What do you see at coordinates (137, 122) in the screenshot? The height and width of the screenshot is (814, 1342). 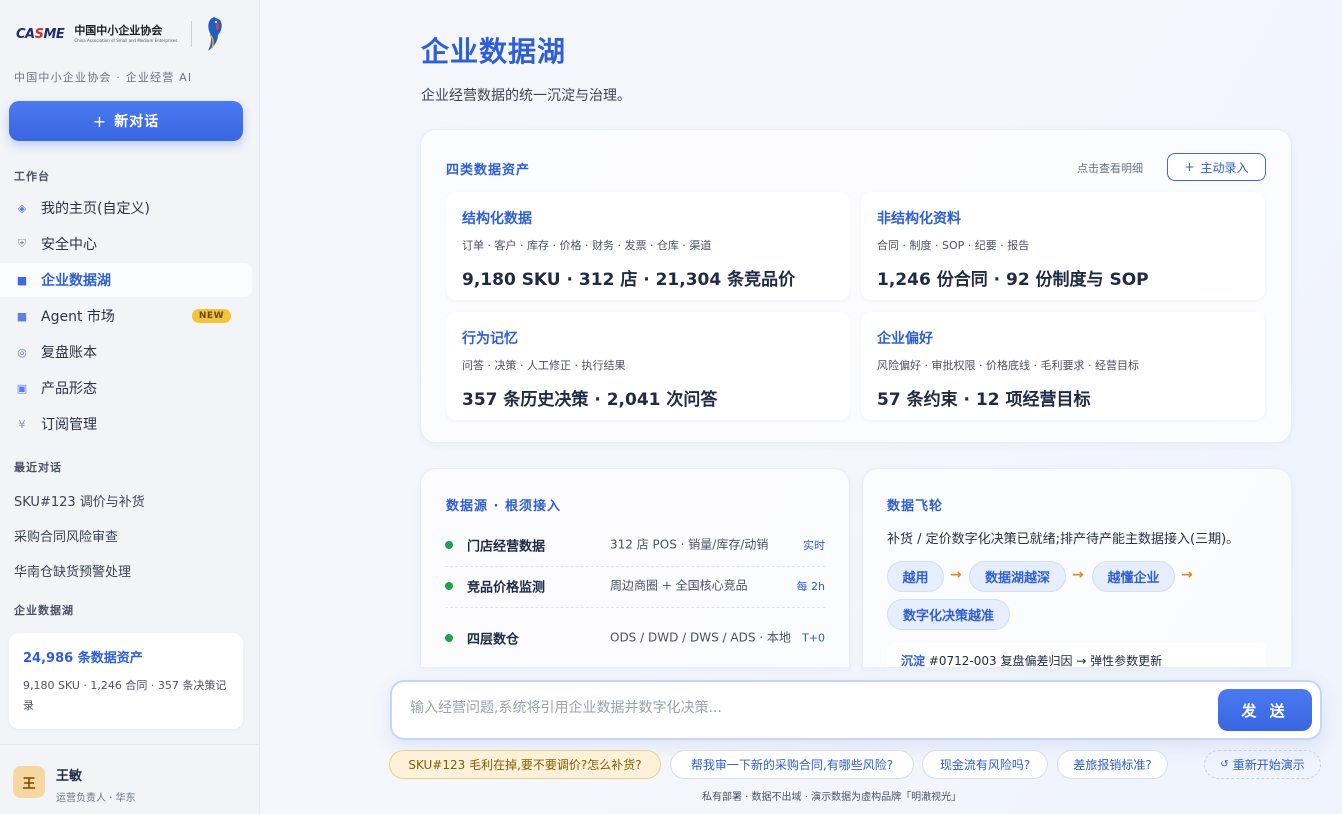 I see `new-chat-label: 新对话` at bounding box center [137, 122].